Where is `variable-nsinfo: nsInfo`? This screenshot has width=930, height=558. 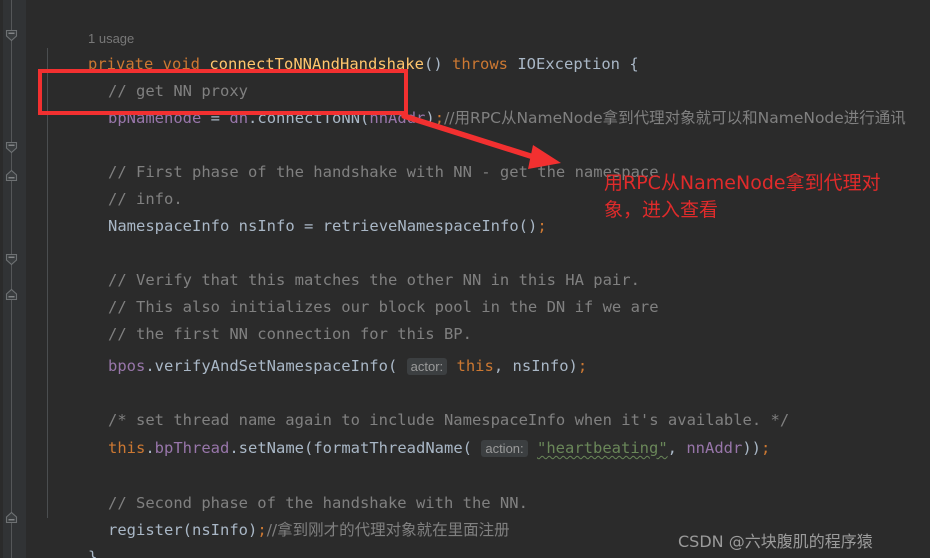
variable-nsinfo: nsInfo is located at coordinates (267, 226).